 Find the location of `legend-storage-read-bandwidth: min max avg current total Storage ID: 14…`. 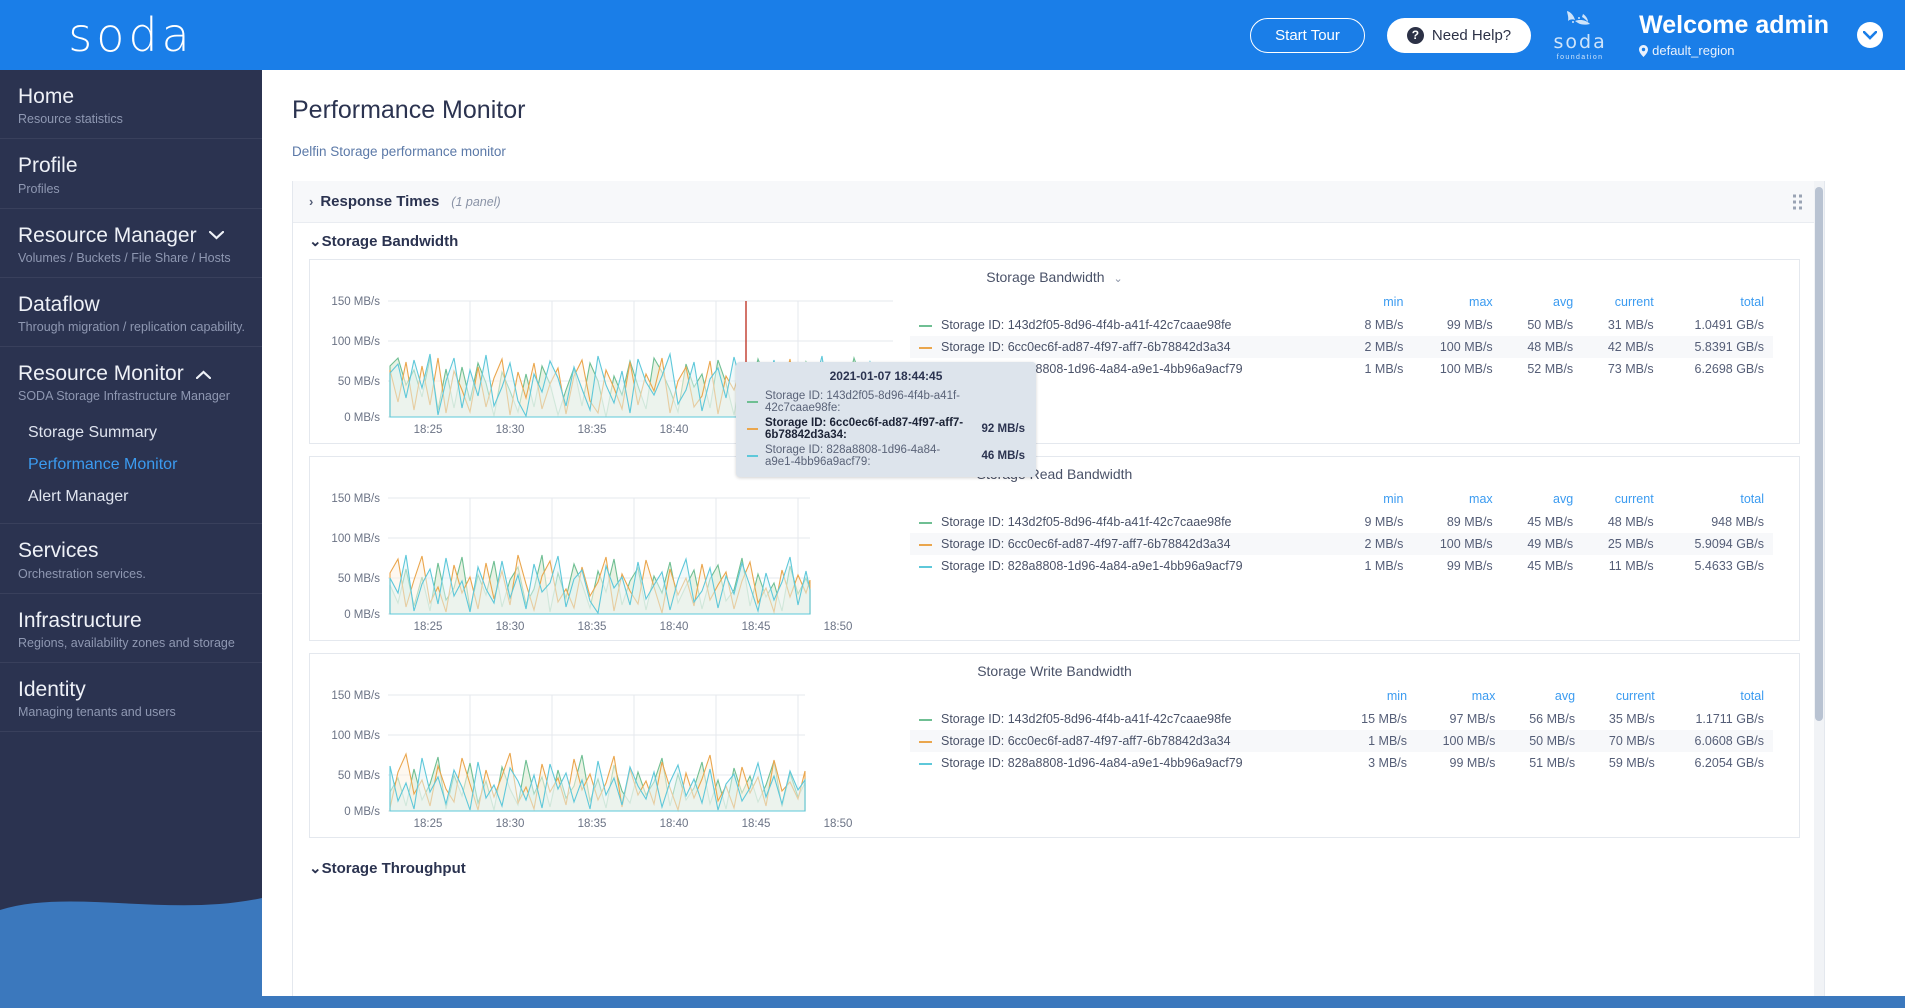

legend-storage-read-bandwidth: min max avg current total Storage ID: 14… is located at coordinates (1349, 562).